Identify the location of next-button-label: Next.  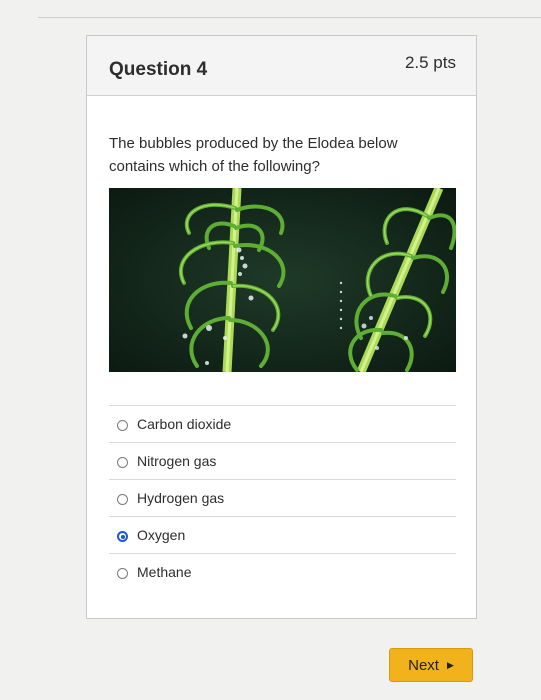
(423, 665).